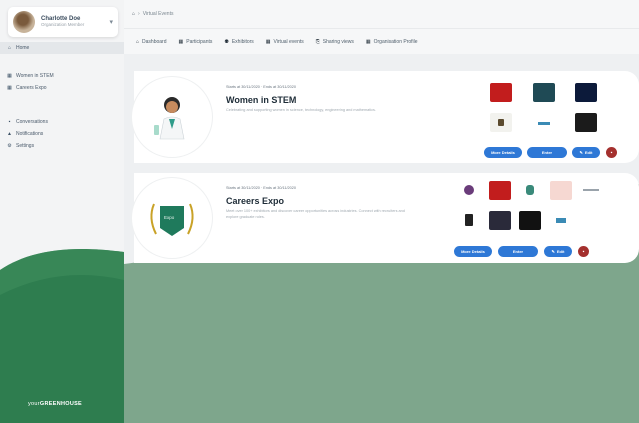 This screenshot has width=639, height=423. Describe the element at coordinates (261, 100) in the screenshot. I see `event-title: Women in STEM` at that location.